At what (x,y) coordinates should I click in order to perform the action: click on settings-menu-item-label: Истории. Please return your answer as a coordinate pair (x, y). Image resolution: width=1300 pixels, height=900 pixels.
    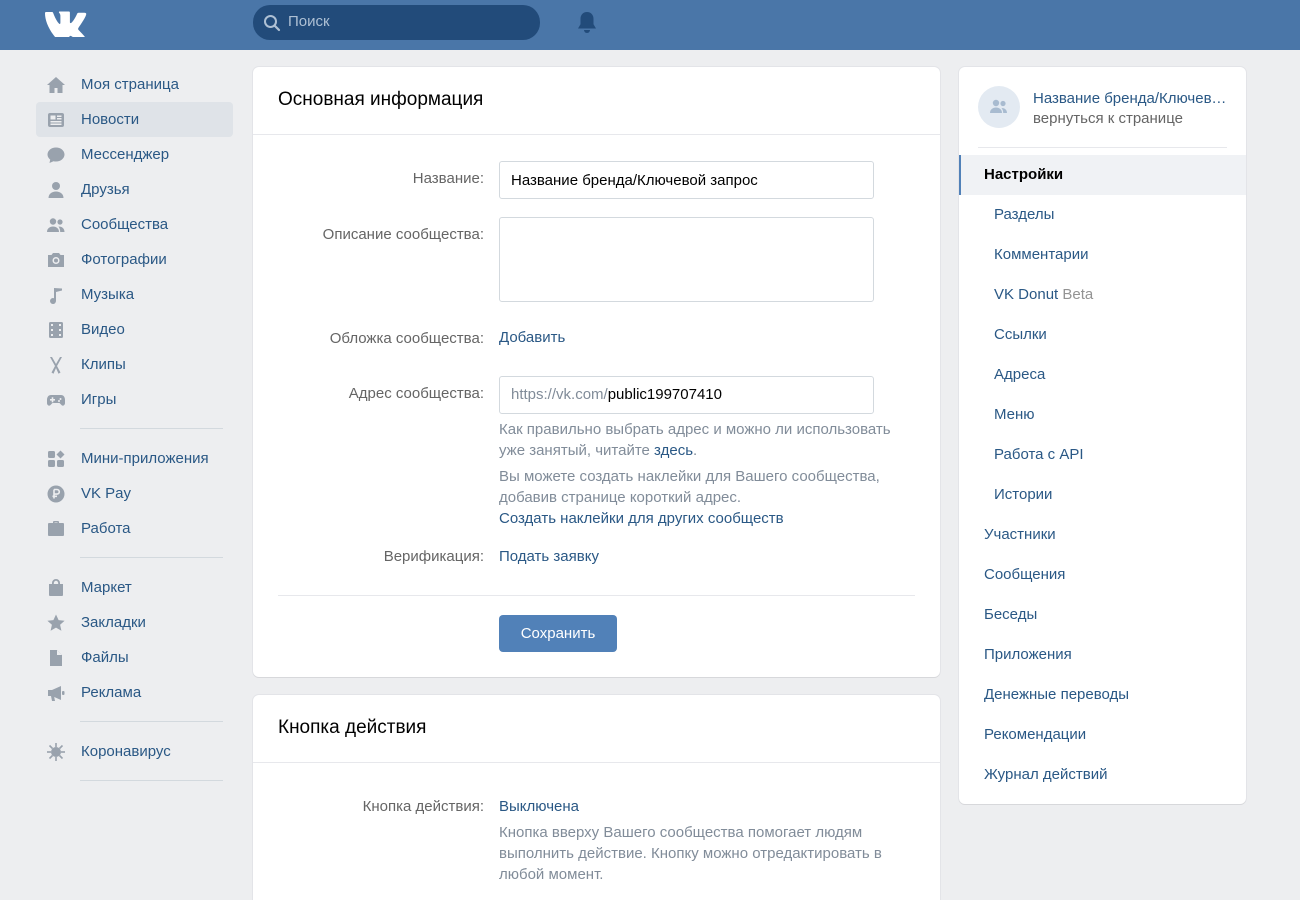
    Looking at the image, I should click on (1023, 494).